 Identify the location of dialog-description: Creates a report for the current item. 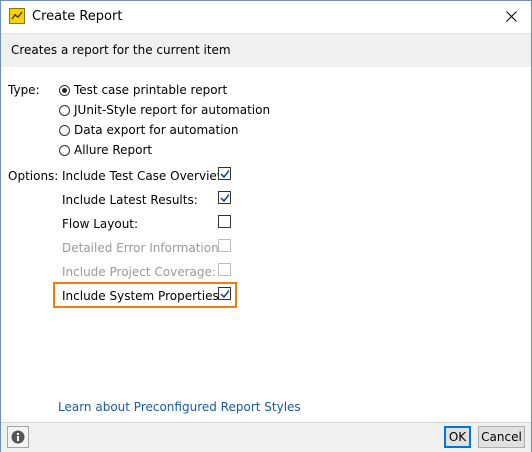
(266, 50).